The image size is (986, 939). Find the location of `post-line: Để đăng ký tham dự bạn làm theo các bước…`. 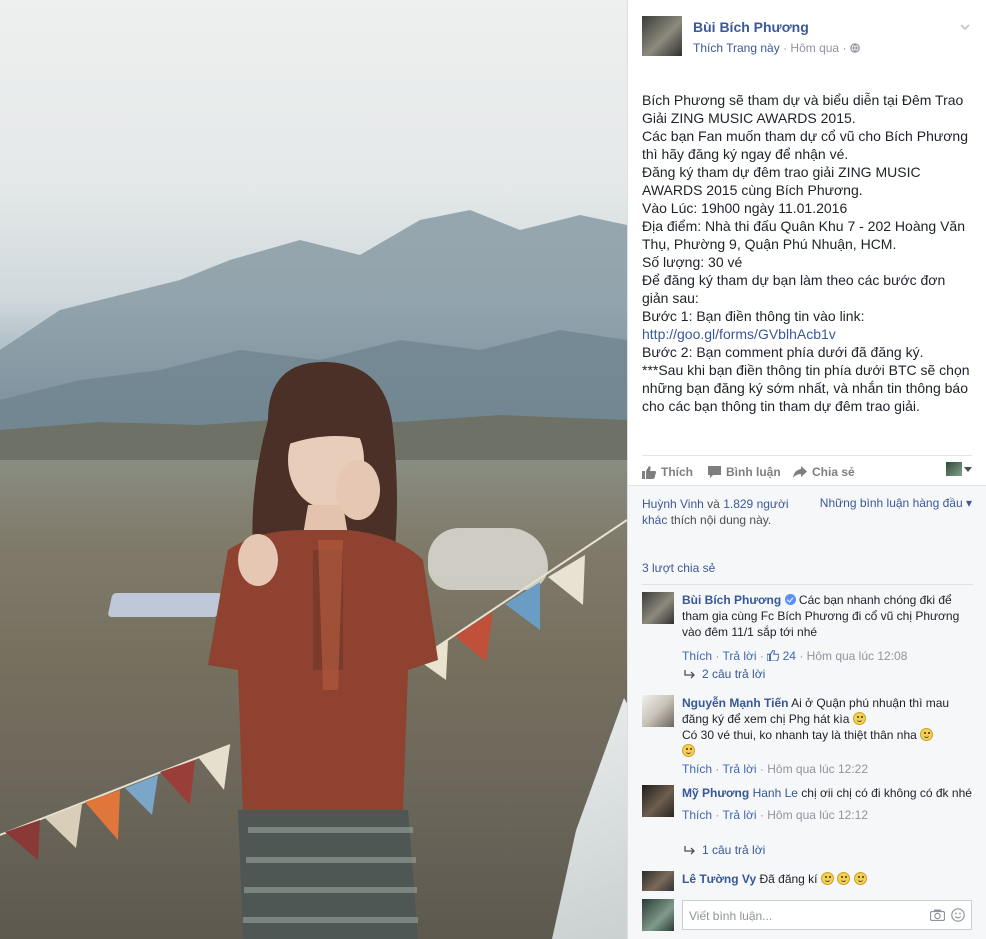

post-line: Để đăng ký tham dự bạn làm theo các bước… is located at coordinates (794, 289).